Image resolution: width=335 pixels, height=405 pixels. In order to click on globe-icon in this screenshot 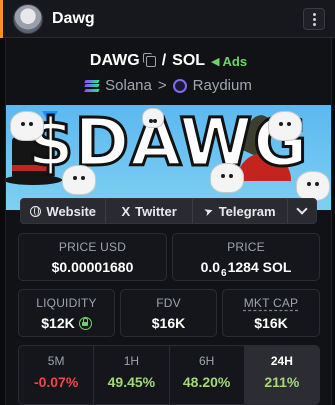, I will do `click(36, 211)`.